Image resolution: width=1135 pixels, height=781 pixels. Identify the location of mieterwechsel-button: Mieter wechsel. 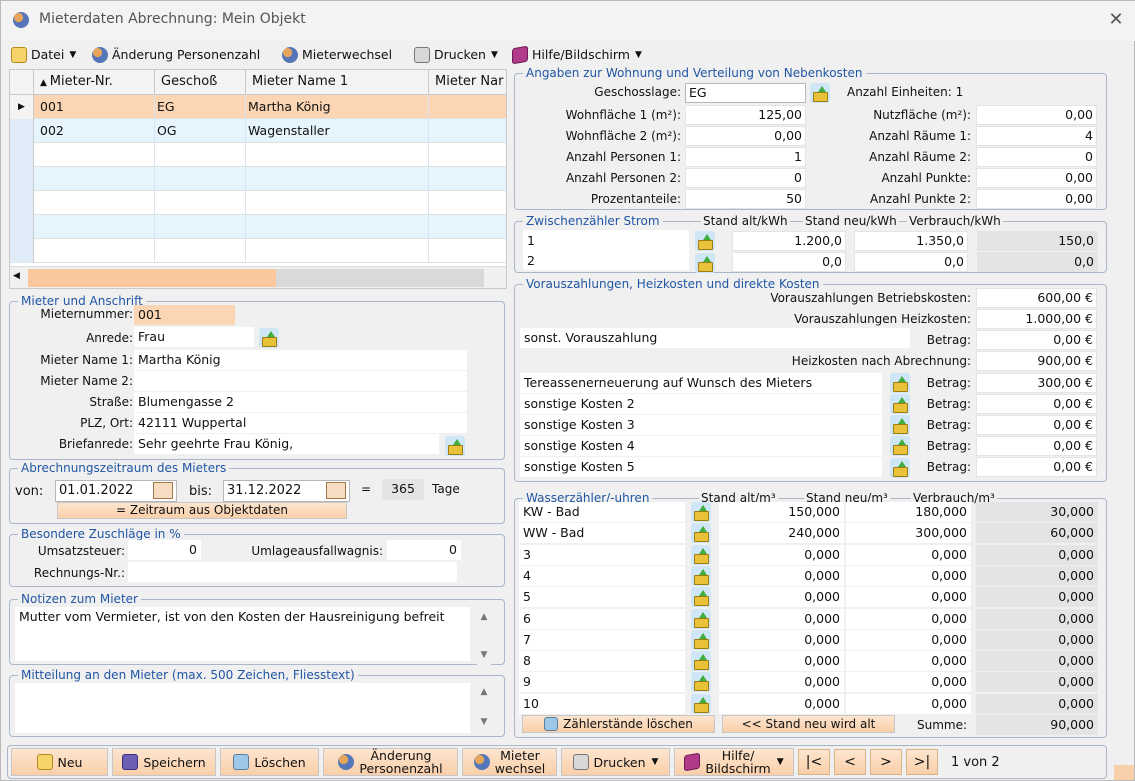
(509, 762).